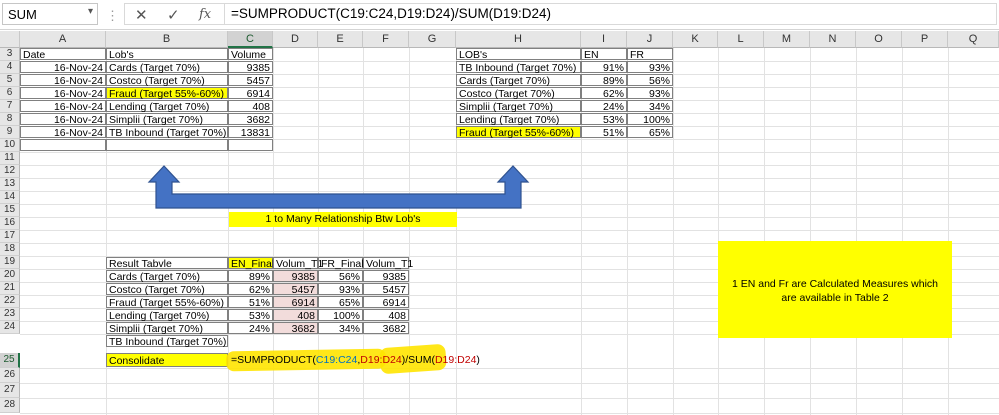 The height and width of the screenshot is (415, 999). What do you see at coordinates (167, 132) in the screenshot?
I see `t1-lob: TB Inbound (Target 70%)` at bounding box center [167, 132].